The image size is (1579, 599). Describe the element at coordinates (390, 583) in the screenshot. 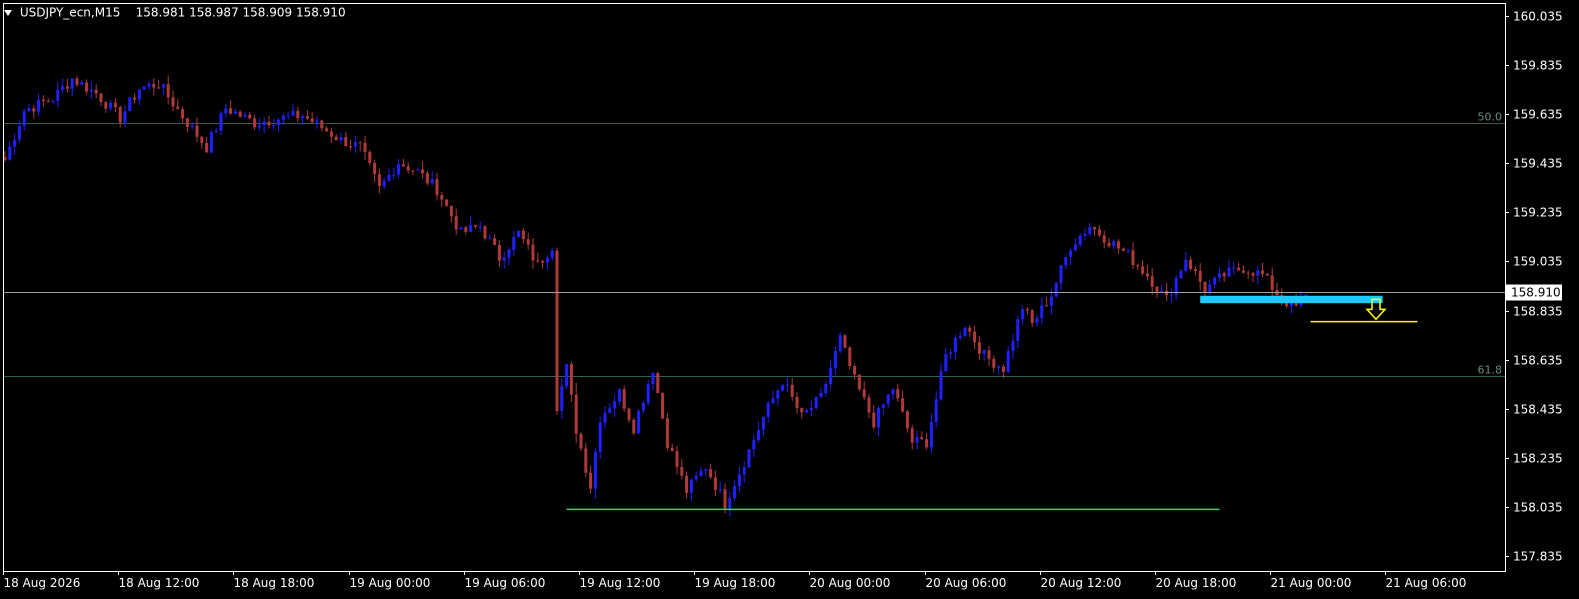

I see `x-tick-label: 19 Aug 00:00` at that location.